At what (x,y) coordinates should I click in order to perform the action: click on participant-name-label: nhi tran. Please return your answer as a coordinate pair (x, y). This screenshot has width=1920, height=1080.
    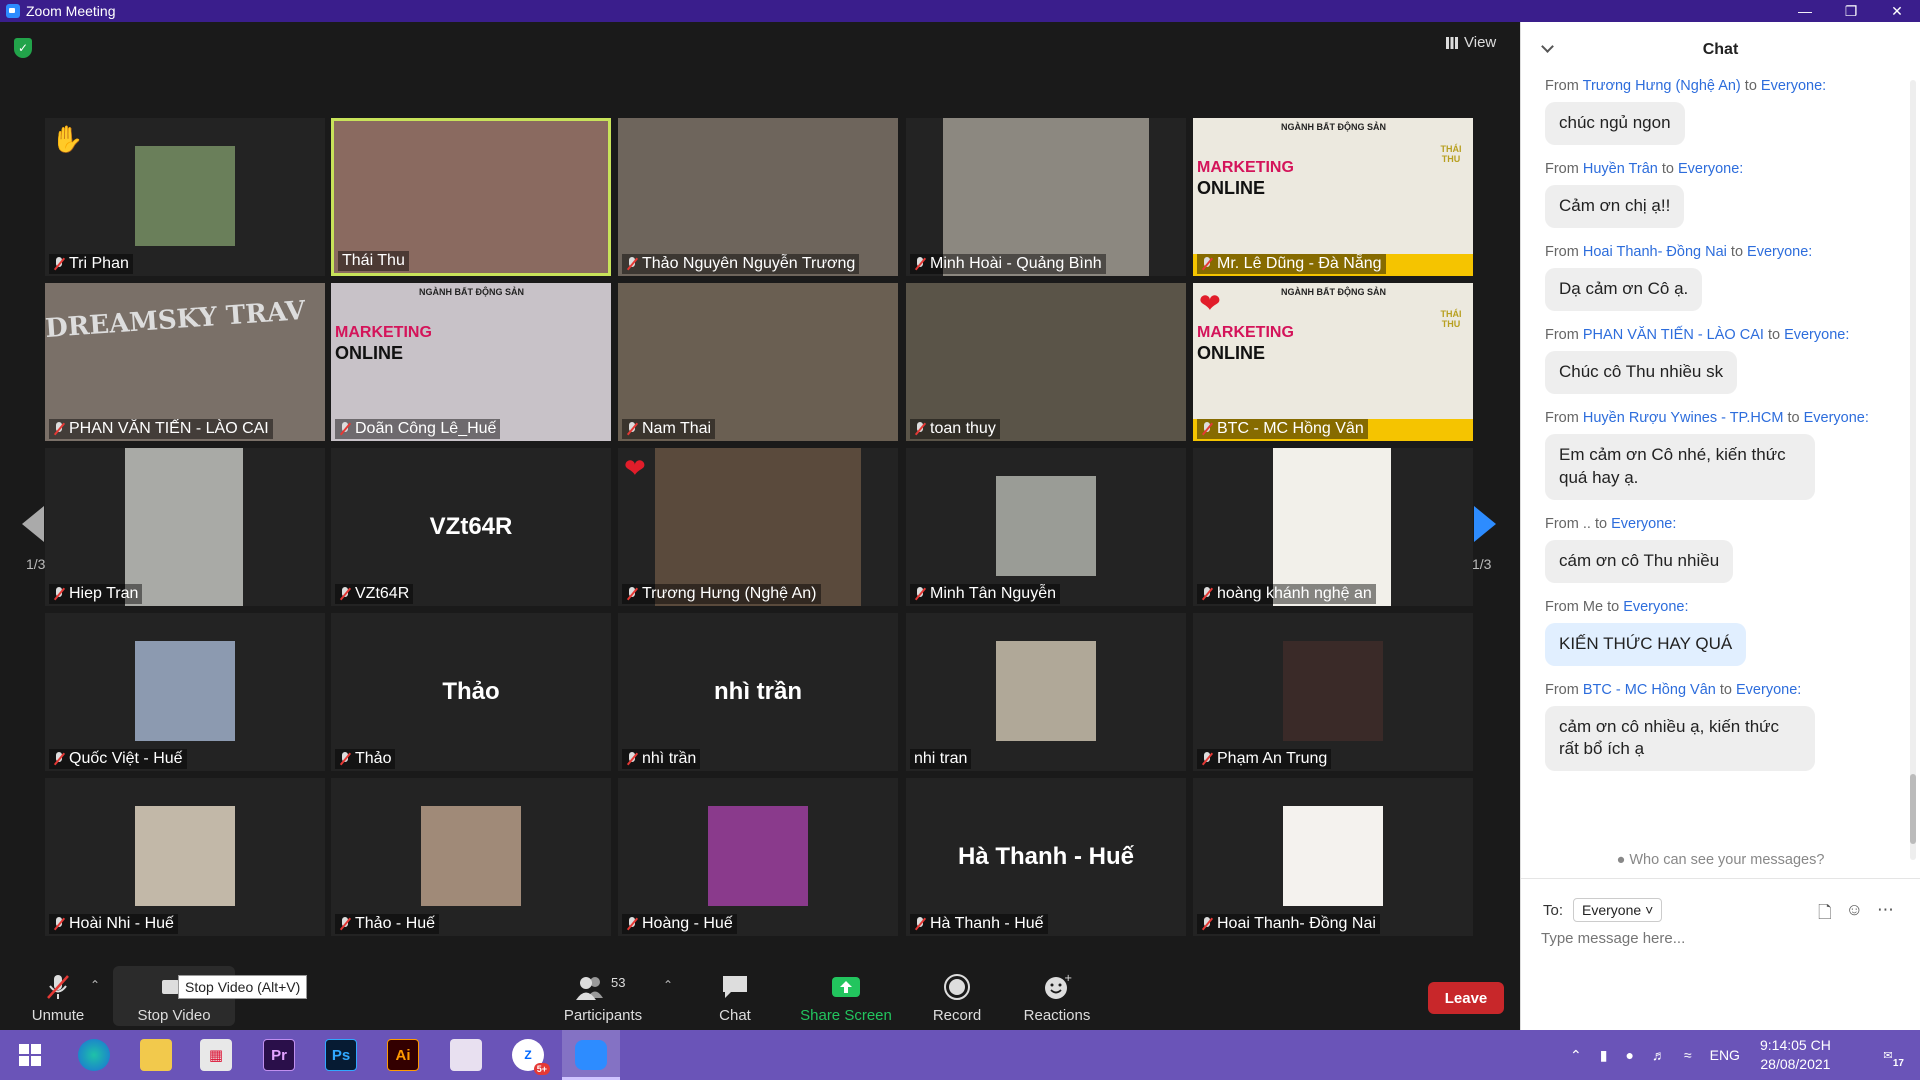
    Looking at the image, I should click on (941, 759).